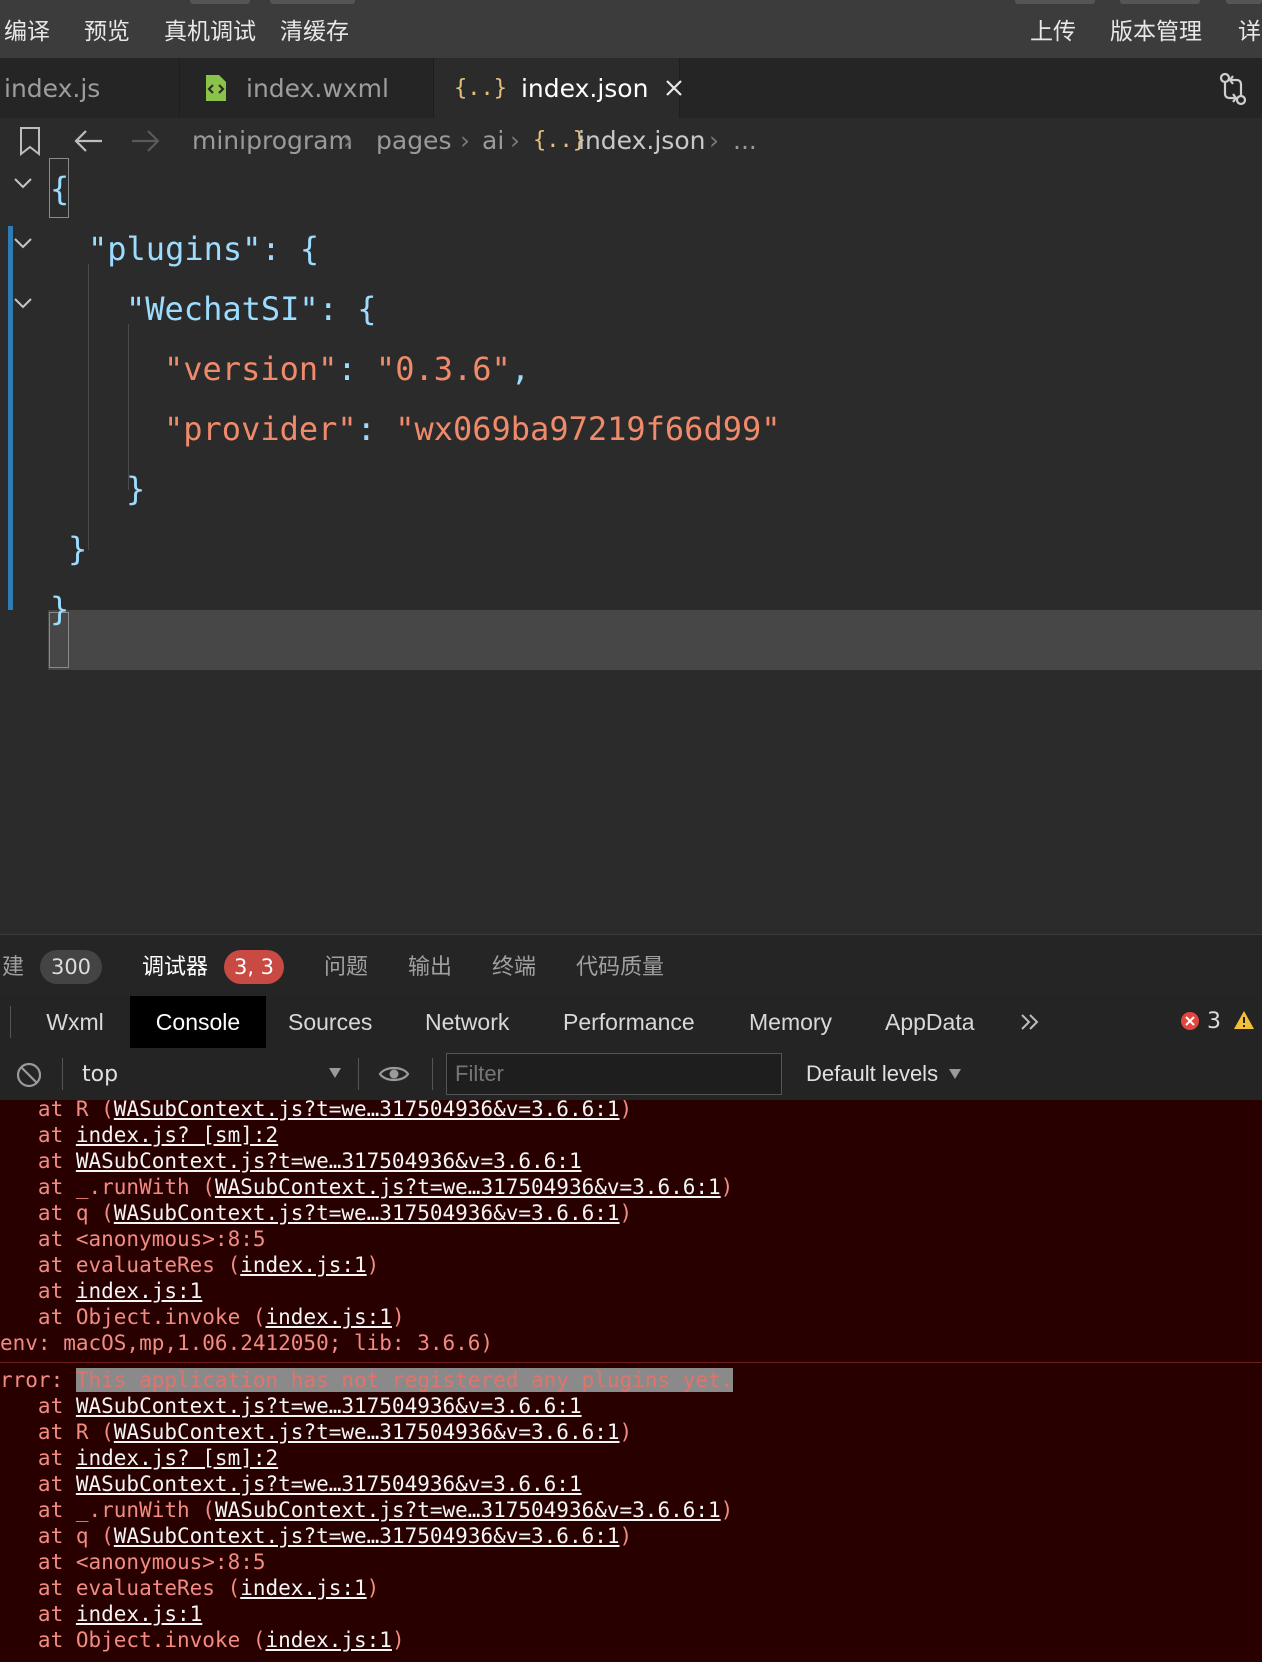  I want to click on compile-menu: 编译, so click(27, 29).